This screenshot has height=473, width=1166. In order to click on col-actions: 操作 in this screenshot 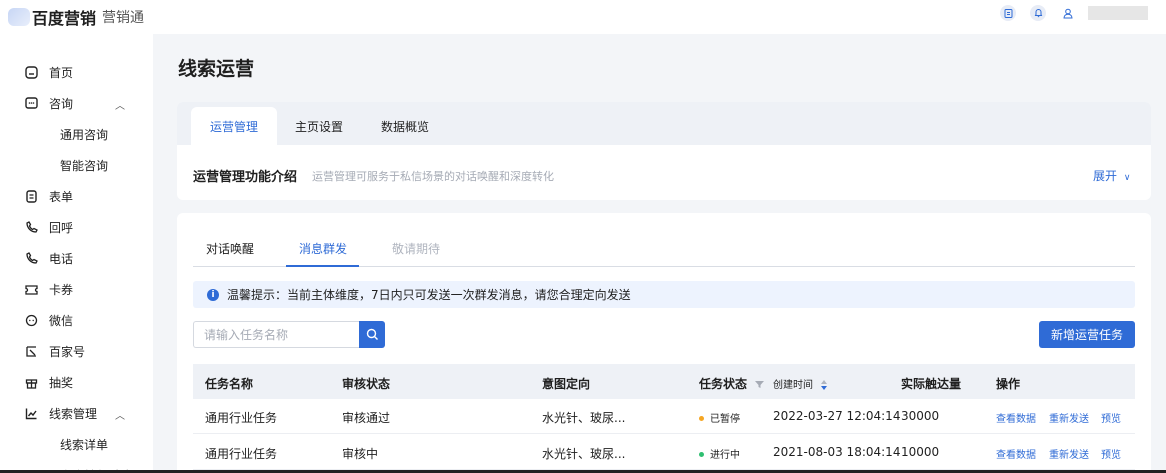, I will do `click(1008, 384)`.